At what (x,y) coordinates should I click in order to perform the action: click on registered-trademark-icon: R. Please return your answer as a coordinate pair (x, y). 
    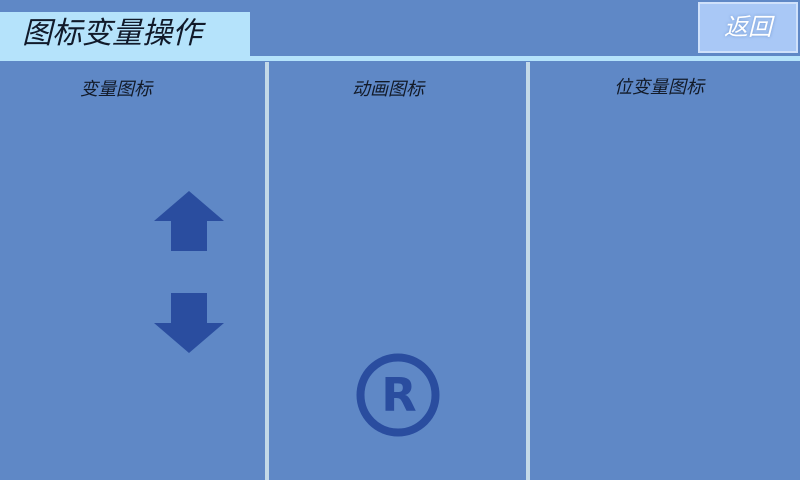
    Looking at the image, I should click on (398, 395).